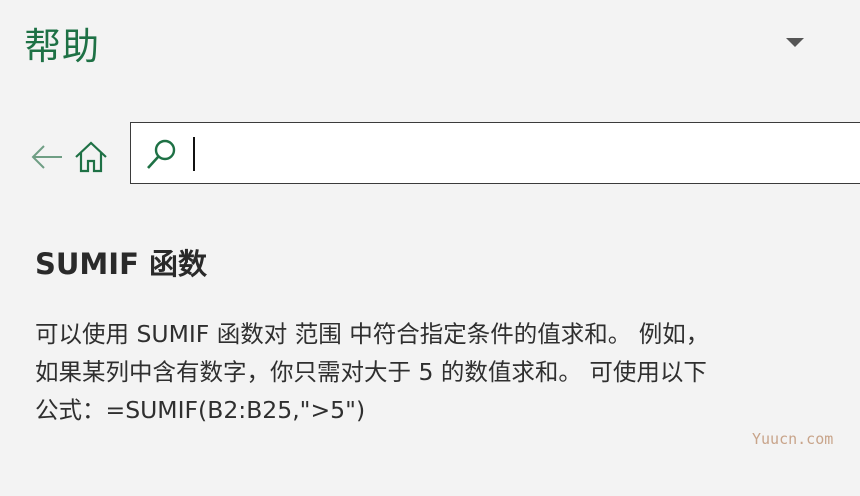 The height and width of the screenshot is (496, 860). Describe the element at coordinates (121, 264) in the screenshot. I see `article-title: SUMIF 函数` at that location.